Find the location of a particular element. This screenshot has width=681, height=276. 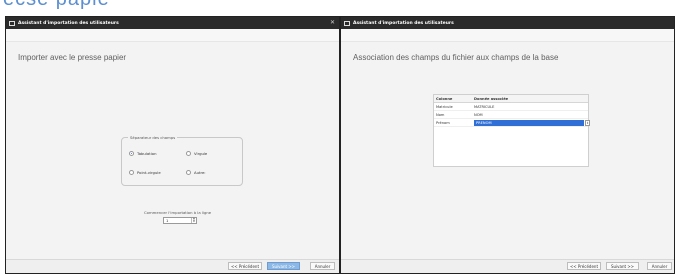

radio-label: Point-virgule is located at coordinates (149, 172).